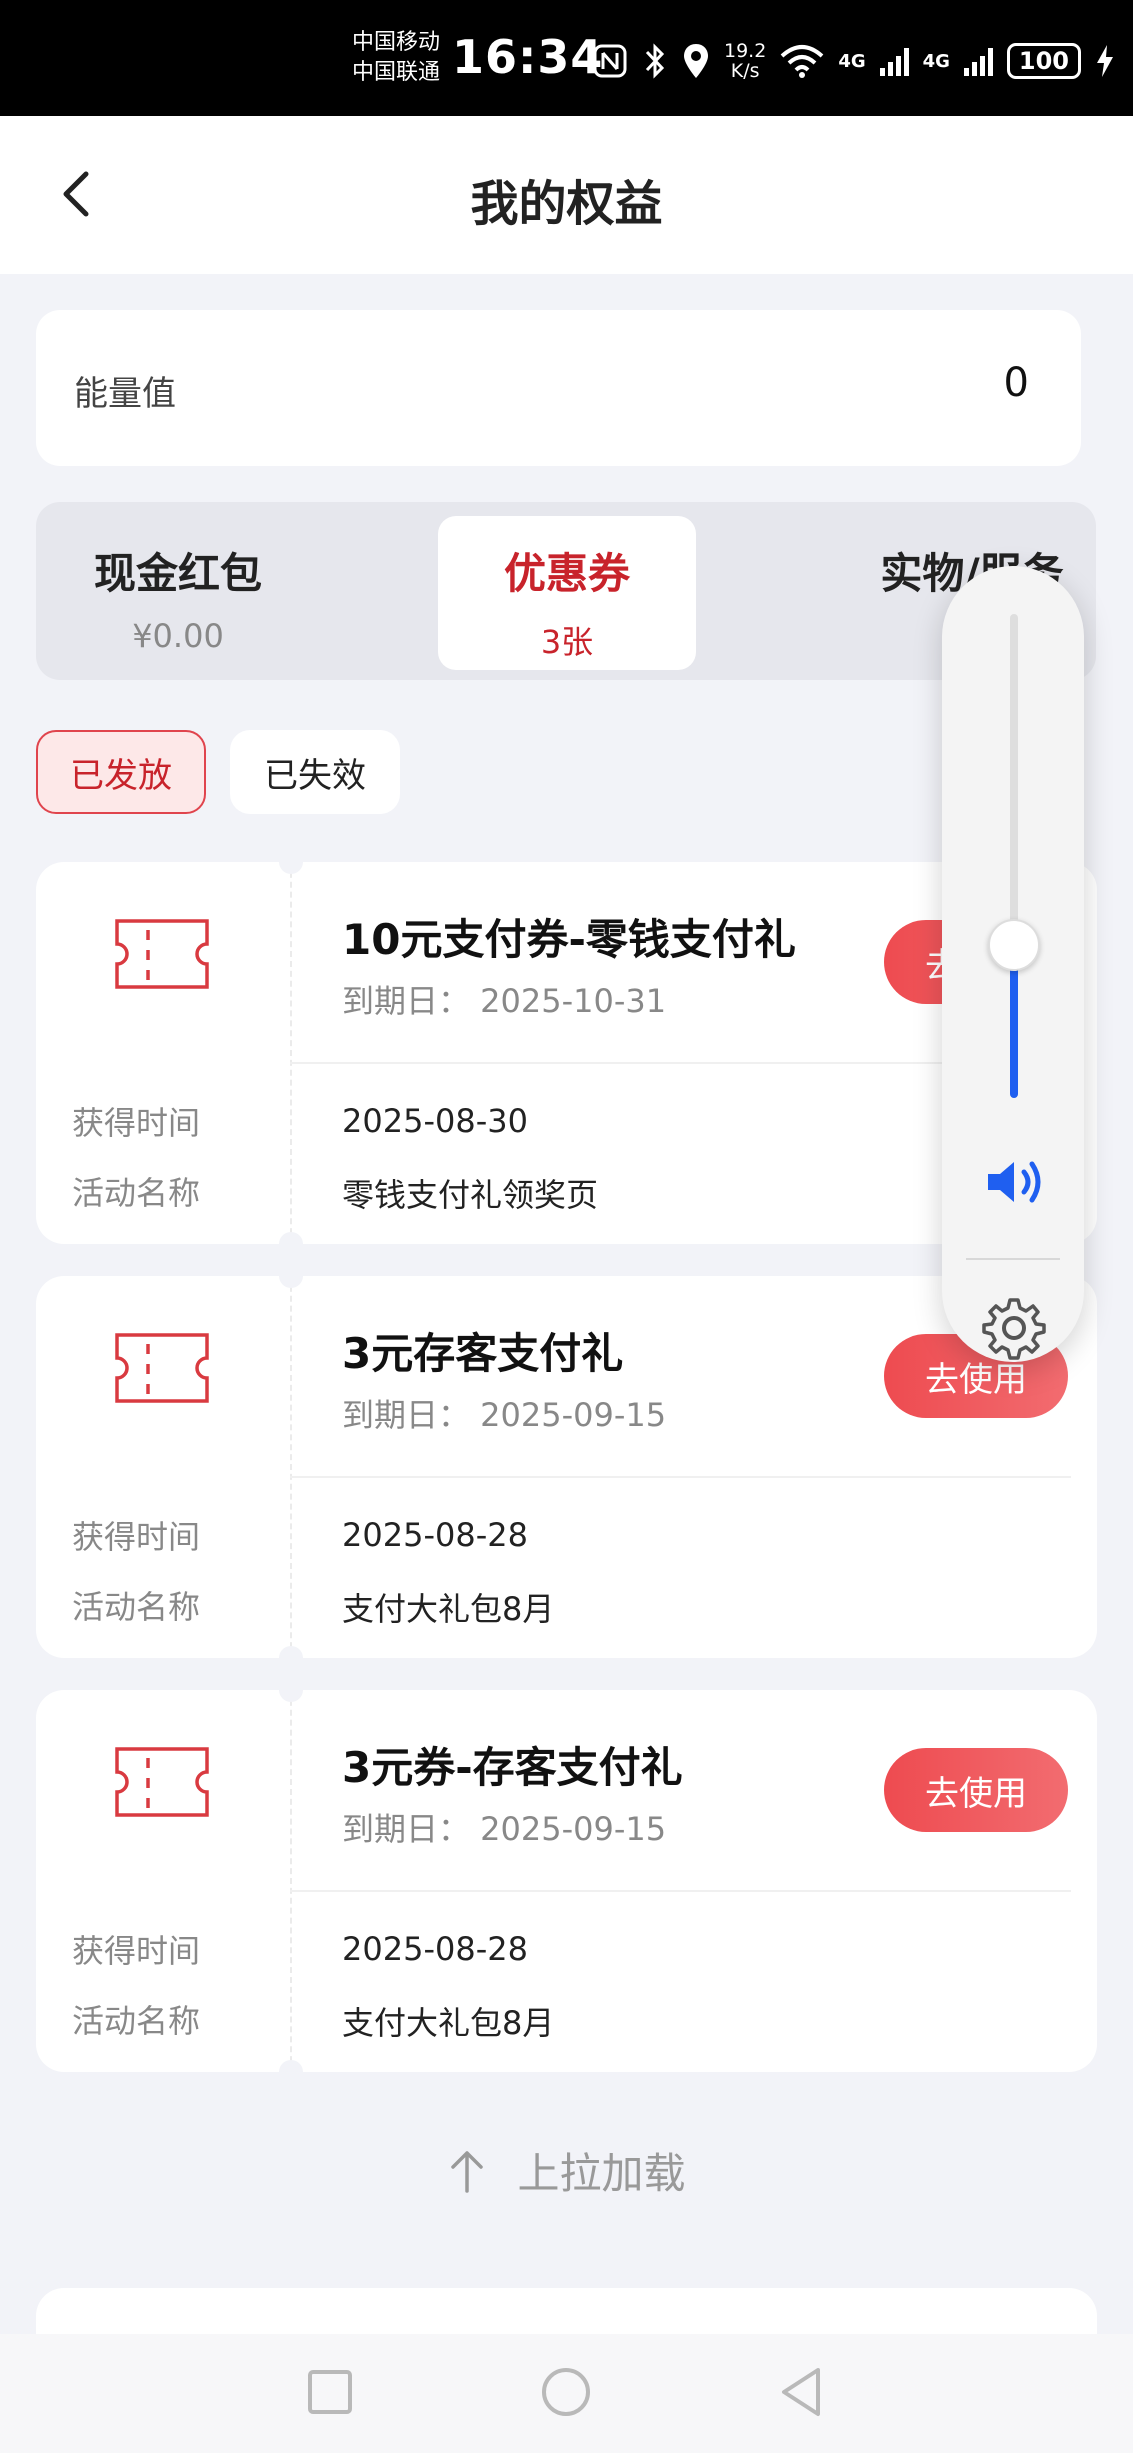 Image resolution: width=1133 pixels, height=2453 pixels. I want to click on network-type-1: 4G, so click(852, 61).